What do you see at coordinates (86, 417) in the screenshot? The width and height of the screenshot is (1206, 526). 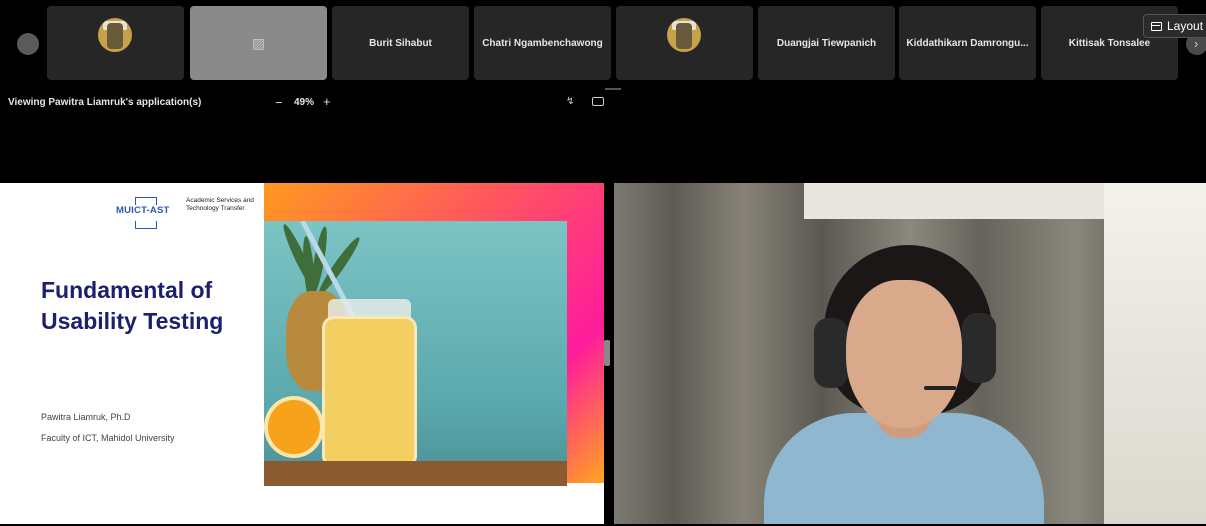 I see `slide-author: Pawitra Liamruk, Ph.D` at bounding box center [86, 417].